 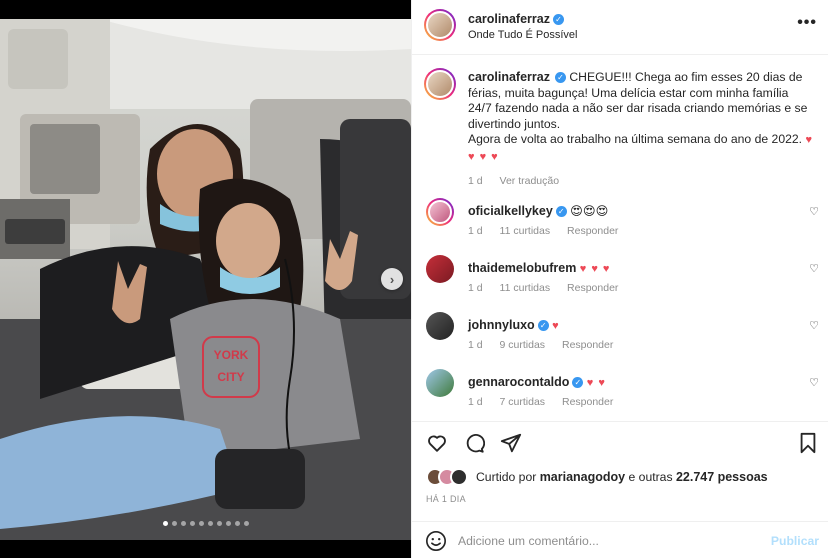 I want to click on liked-by-end: pessoas, so click(x=743, y=477).